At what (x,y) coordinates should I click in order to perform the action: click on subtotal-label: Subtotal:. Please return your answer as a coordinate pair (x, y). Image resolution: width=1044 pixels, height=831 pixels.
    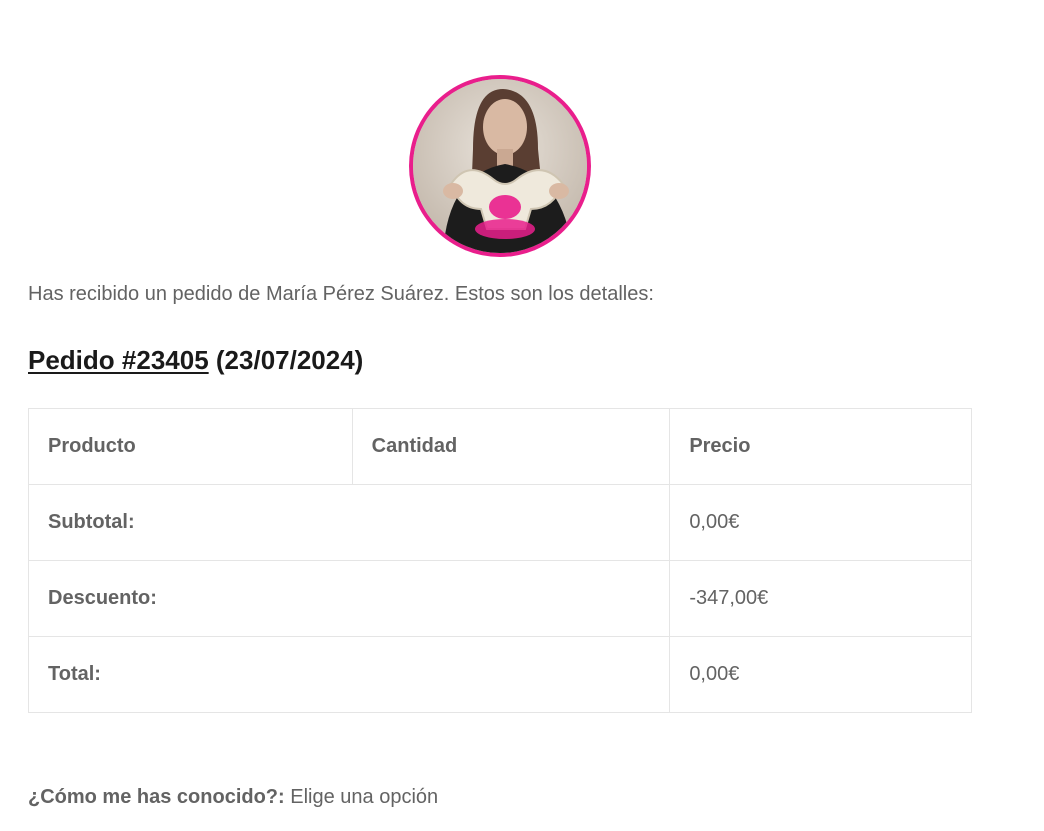
    Looking at the image, I should click on (349, 522).